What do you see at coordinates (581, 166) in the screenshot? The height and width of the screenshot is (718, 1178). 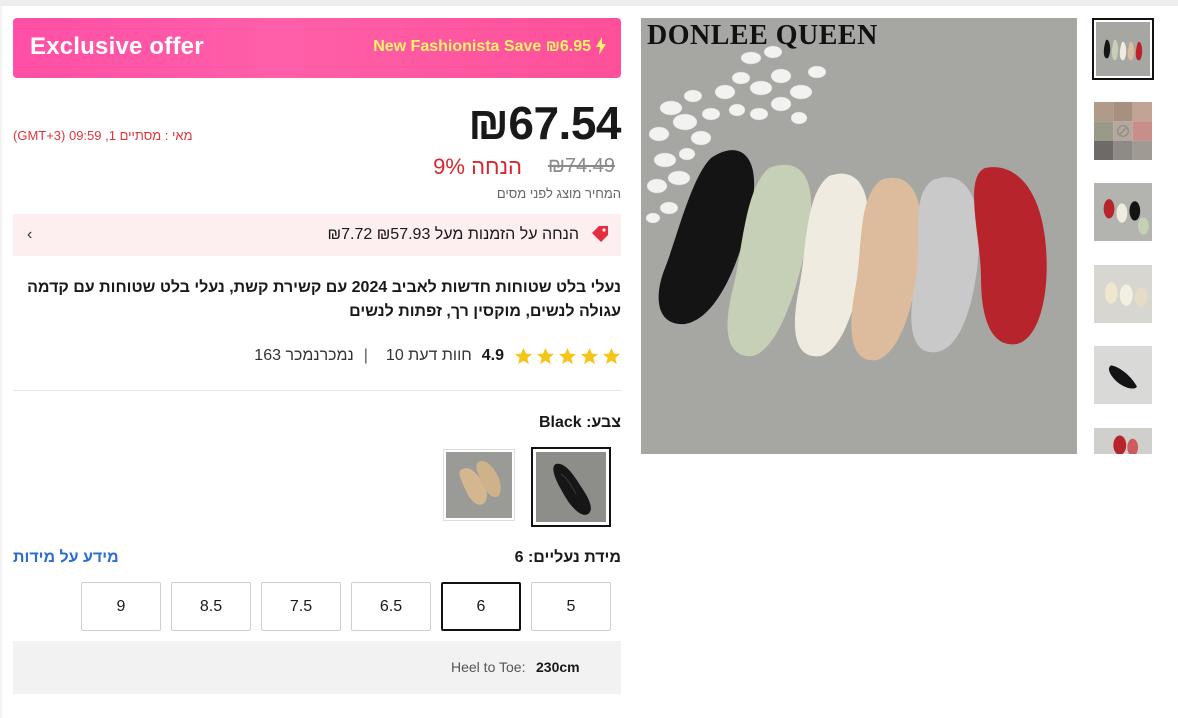 I see `original-price: ₪74.49` at bounding box center [581, 166].